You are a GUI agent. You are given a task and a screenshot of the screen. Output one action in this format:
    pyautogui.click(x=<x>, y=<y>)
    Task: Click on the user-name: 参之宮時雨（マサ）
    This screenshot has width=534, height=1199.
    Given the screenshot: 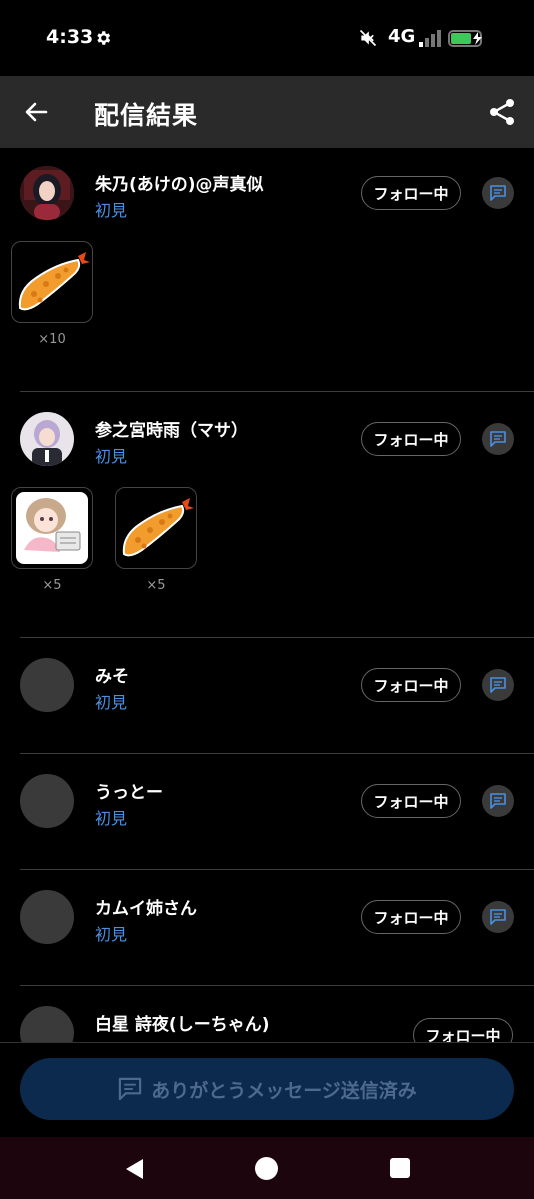 What is the action you would take?
    pyautogui.click(x=171, y=428)
    